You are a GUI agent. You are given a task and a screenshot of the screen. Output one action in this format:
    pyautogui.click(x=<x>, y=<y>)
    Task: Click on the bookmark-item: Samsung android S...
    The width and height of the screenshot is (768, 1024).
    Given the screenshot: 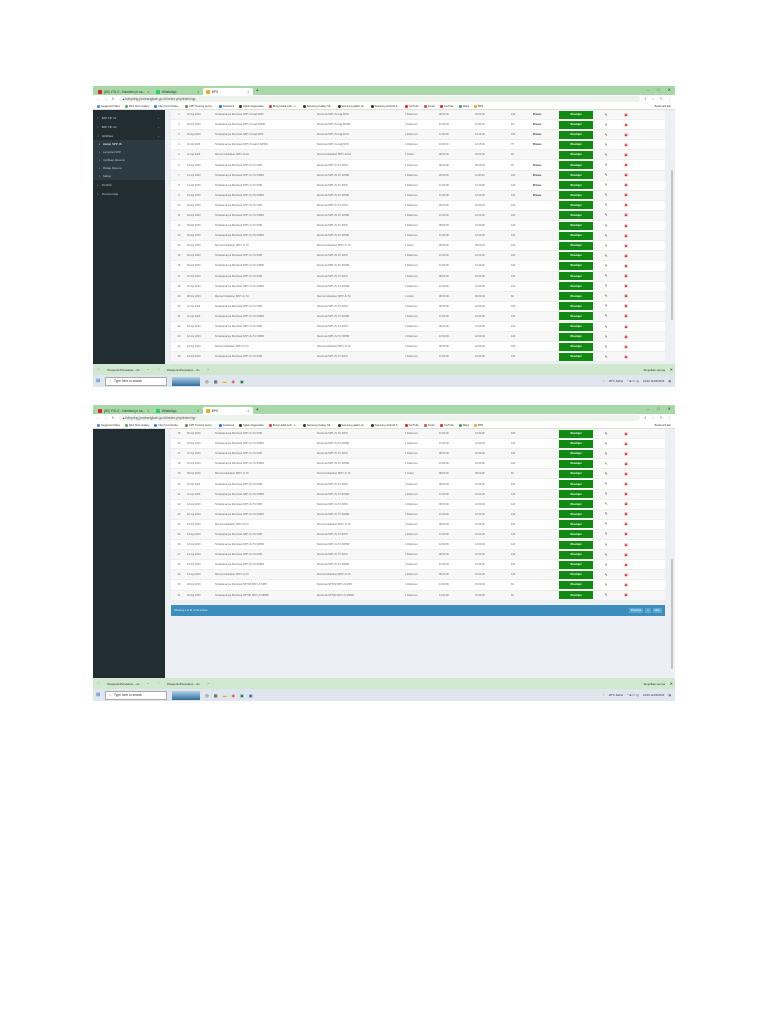 What is the action you would take?
    pyautogui.click(x=385, y=425)
    